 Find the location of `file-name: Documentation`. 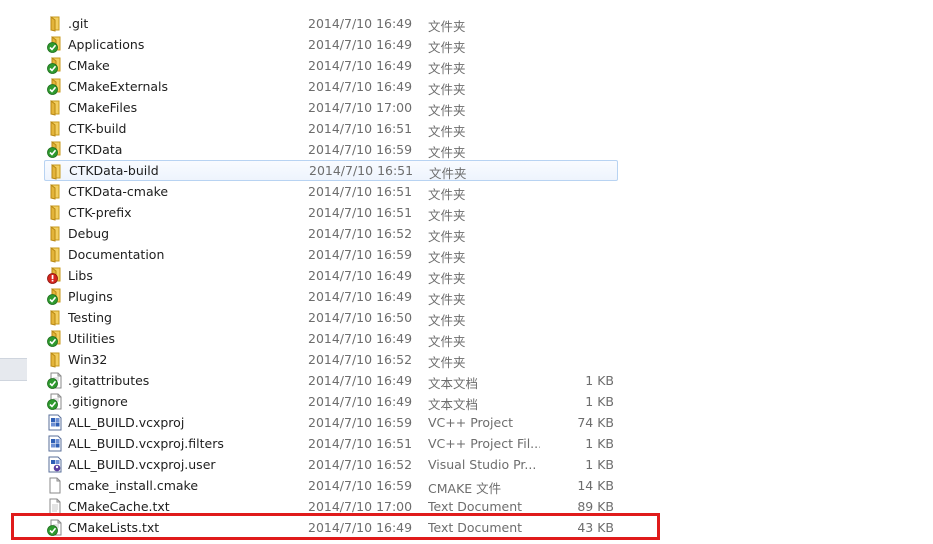

file-name: Documentation is located at coordinates (116, 254).